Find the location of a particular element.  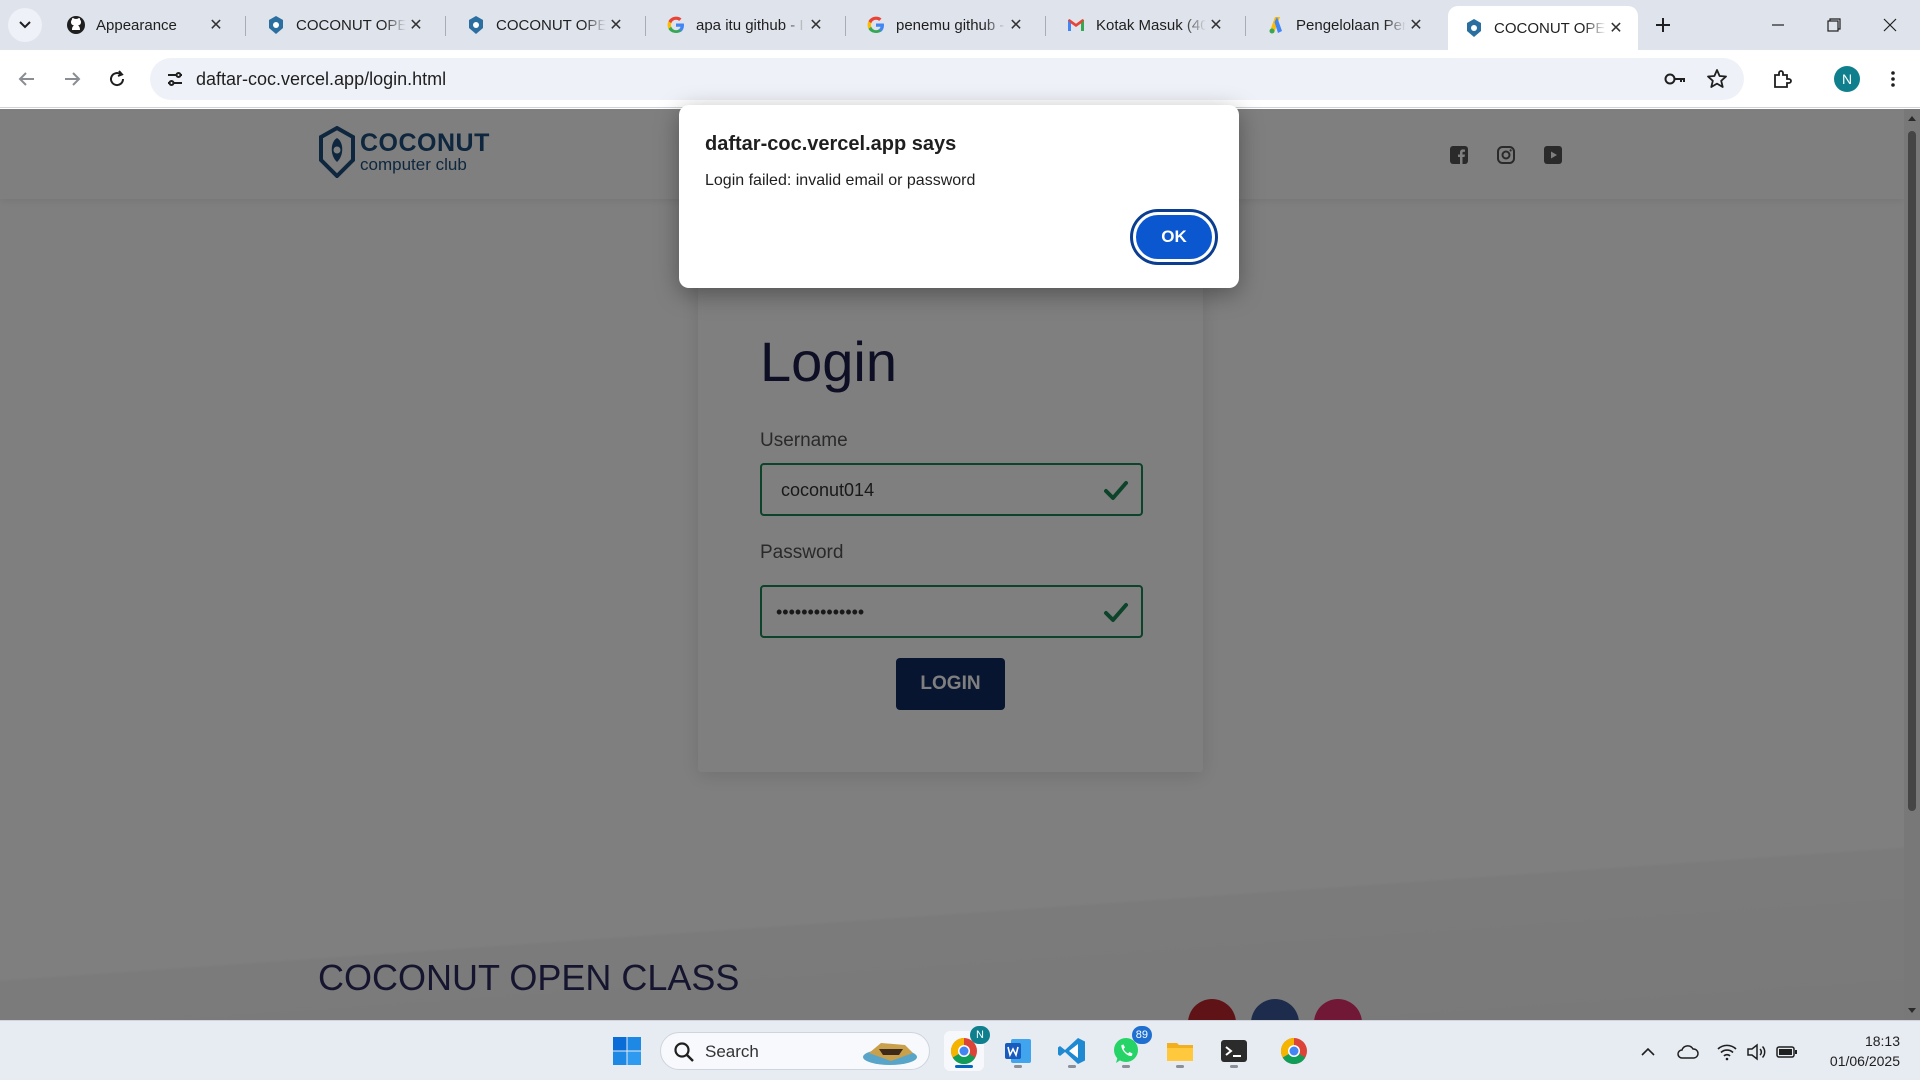

extensions-button is located at coordinates (1782, 79).